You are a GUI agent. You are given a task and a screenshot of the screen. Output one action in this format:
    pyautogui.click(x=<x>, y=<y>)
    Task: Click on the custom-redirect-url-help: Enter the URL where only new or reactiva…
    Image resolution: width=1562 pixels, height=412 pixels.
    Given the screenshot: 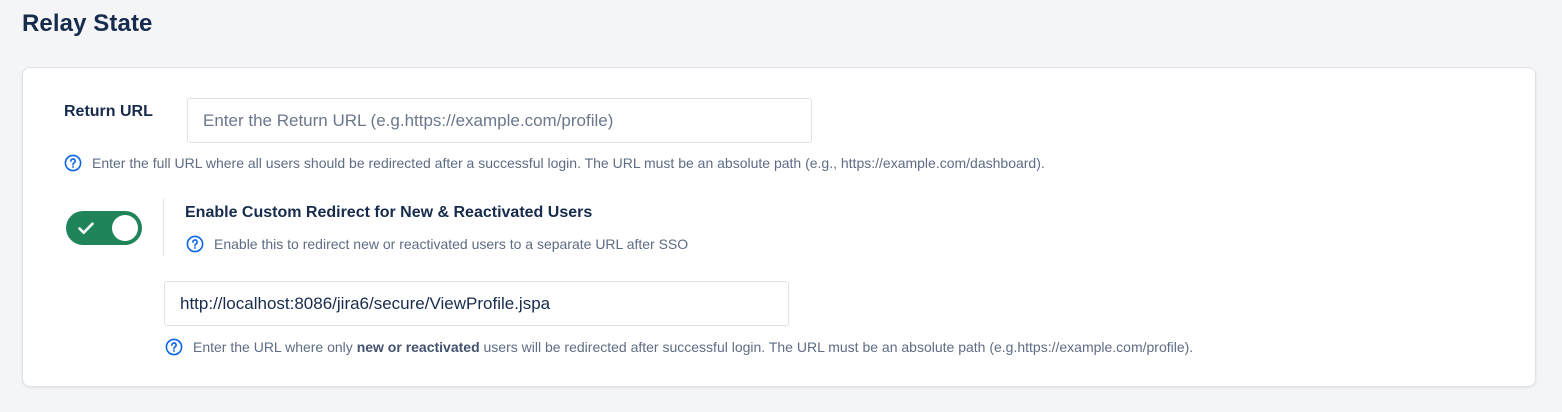 What is the action you would take?
    pyautogui.click(x=679, y=347)
    